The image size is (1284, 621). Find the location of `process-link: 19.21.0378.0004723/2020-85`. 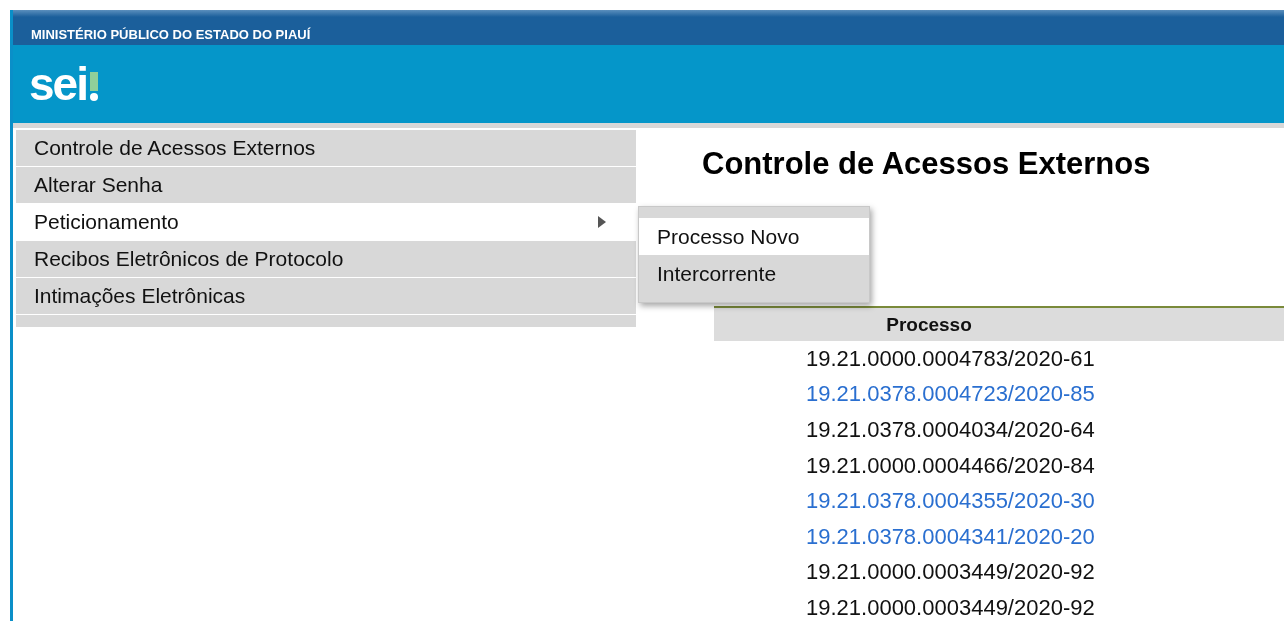

process-link: 19.21.0378.0004723/2020-85 is located at coordinates (950, 394).